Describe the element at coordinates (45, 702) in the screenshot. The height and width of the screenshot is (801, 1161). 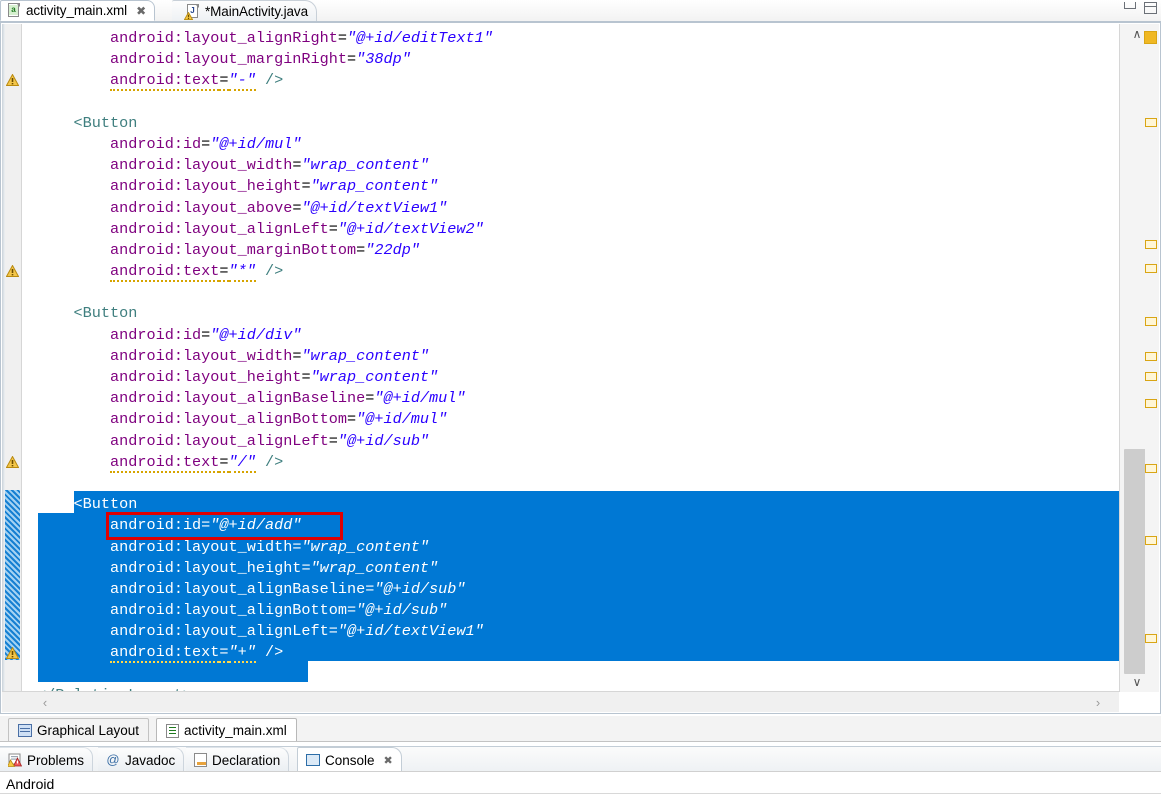
I see `scroll-left-icon: ‹` at that location.